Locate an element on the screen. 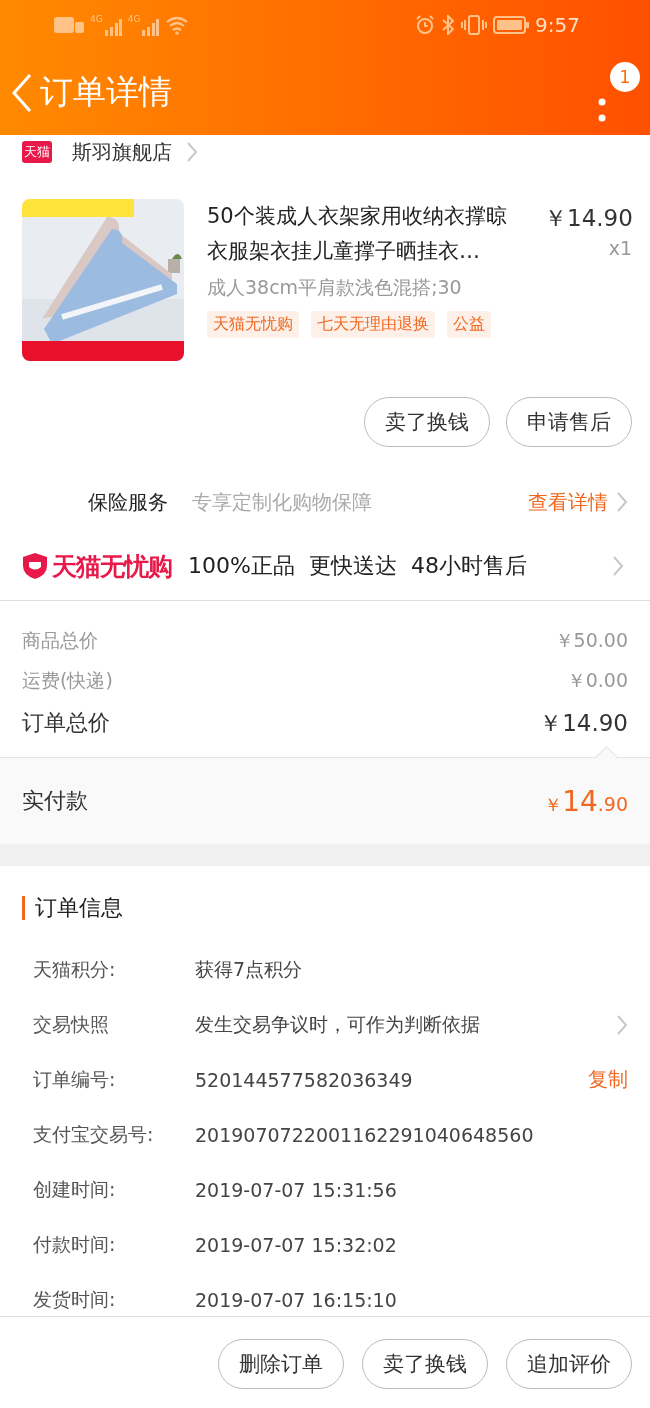 Image resolution: width=650 pixels, height=1408 pixels. action-button: 申请售后 is located at coordinates (569, 422).